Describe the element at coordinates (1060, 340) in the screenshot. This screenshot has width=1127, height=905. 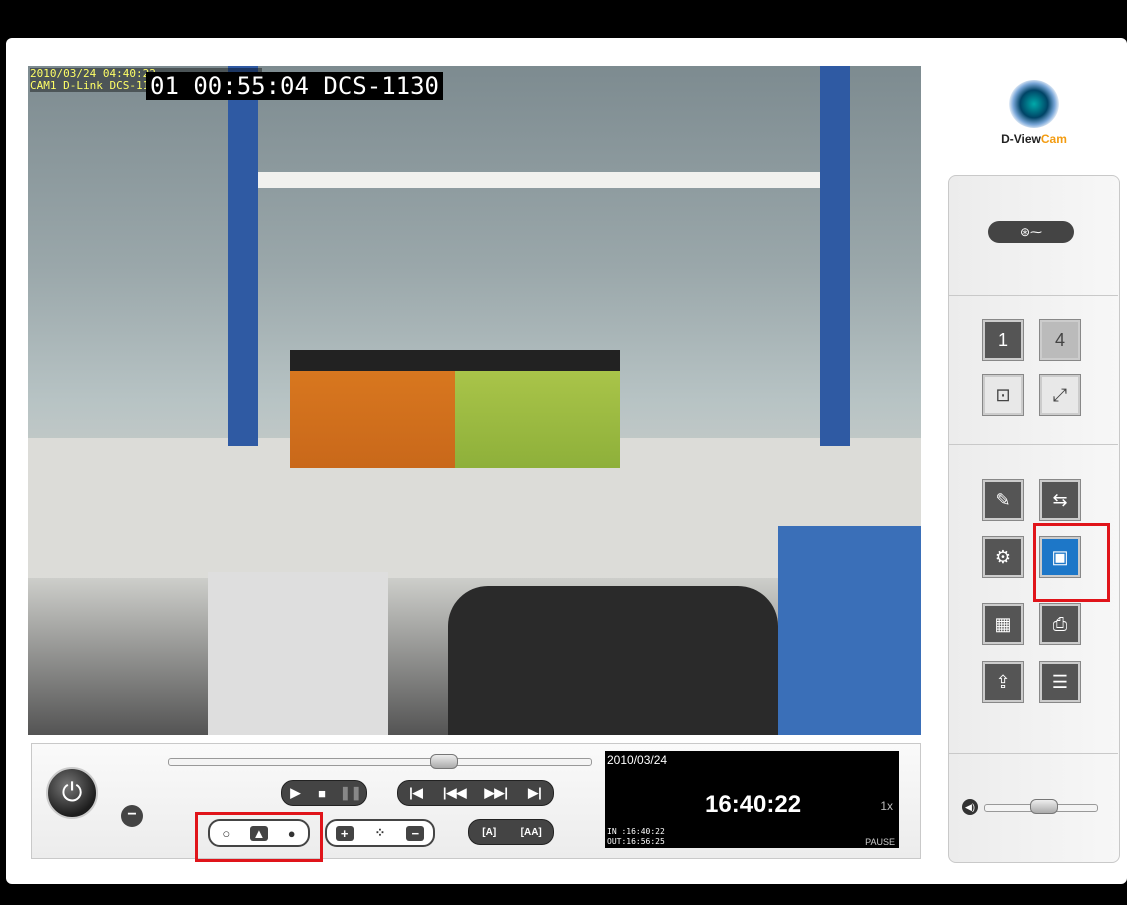
I see `layout-4-button: 4` at that location.